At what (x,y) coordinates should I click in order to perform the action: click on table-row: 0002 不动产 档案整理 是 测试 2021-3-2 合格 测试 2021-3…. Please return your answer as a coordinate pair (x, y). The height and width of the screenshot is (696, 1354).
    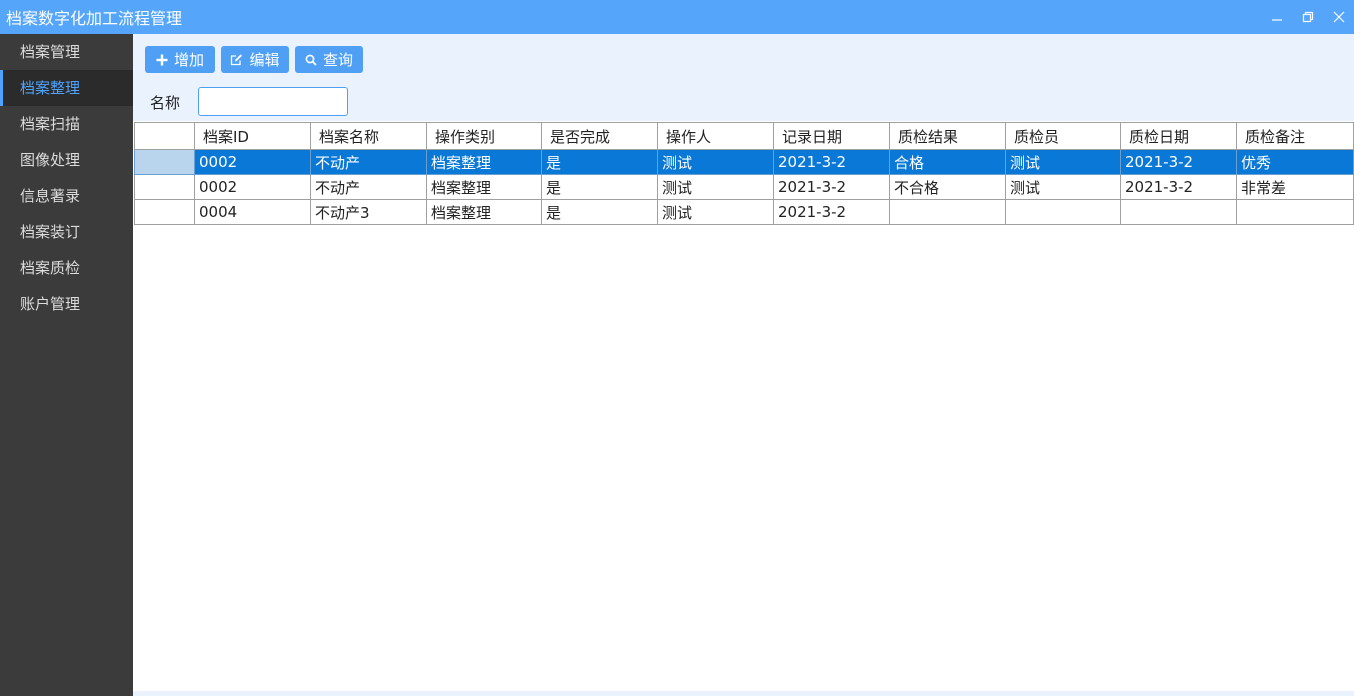
    Looking at the image, I should click on (744, 162).